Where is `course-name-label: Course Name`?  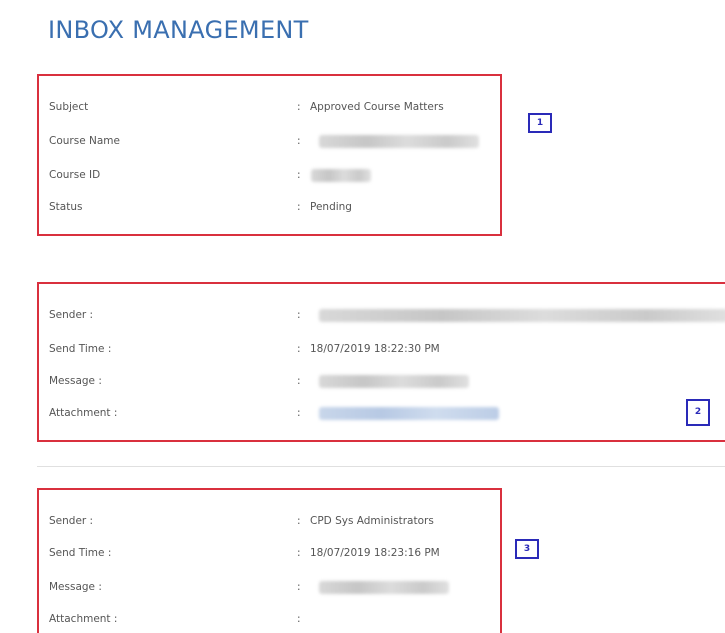
course-name-label: Course Name is located at coordinates (84, 141).